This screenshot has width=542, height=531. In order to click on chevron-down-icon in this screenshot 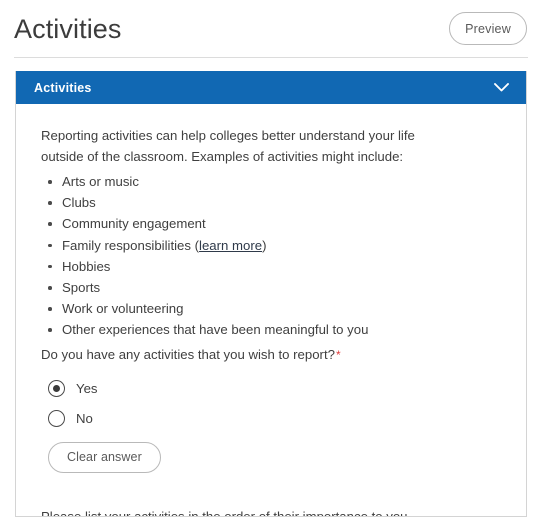, I will do `click(501, 87)`.